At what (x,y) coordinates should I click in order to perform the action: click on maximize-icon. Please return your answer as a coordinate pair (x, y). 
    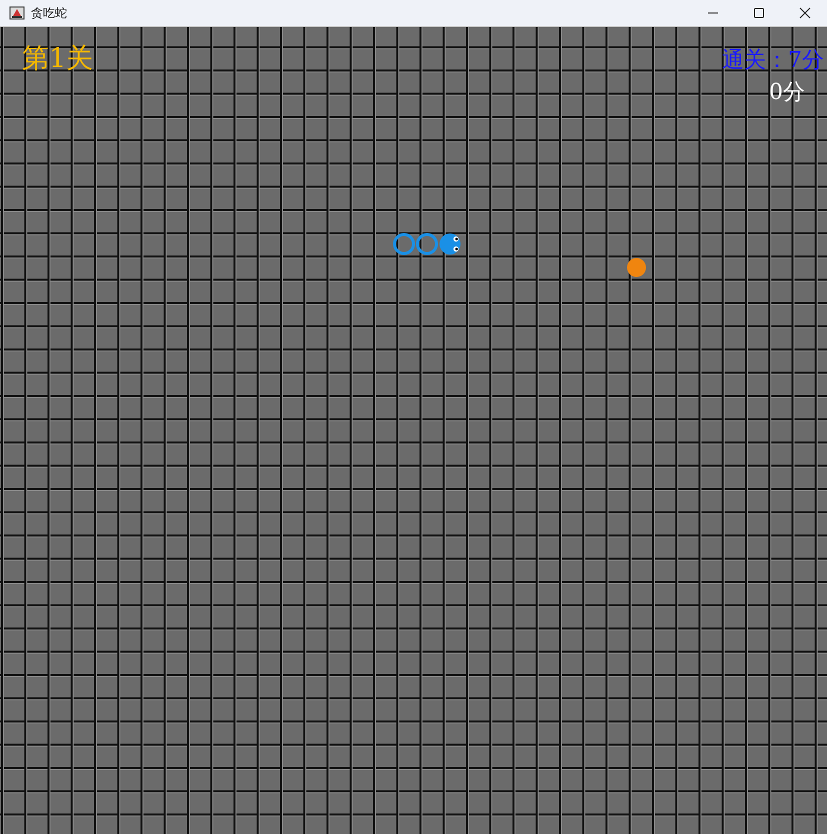
    Looking at the image, I should click on (759, 13).